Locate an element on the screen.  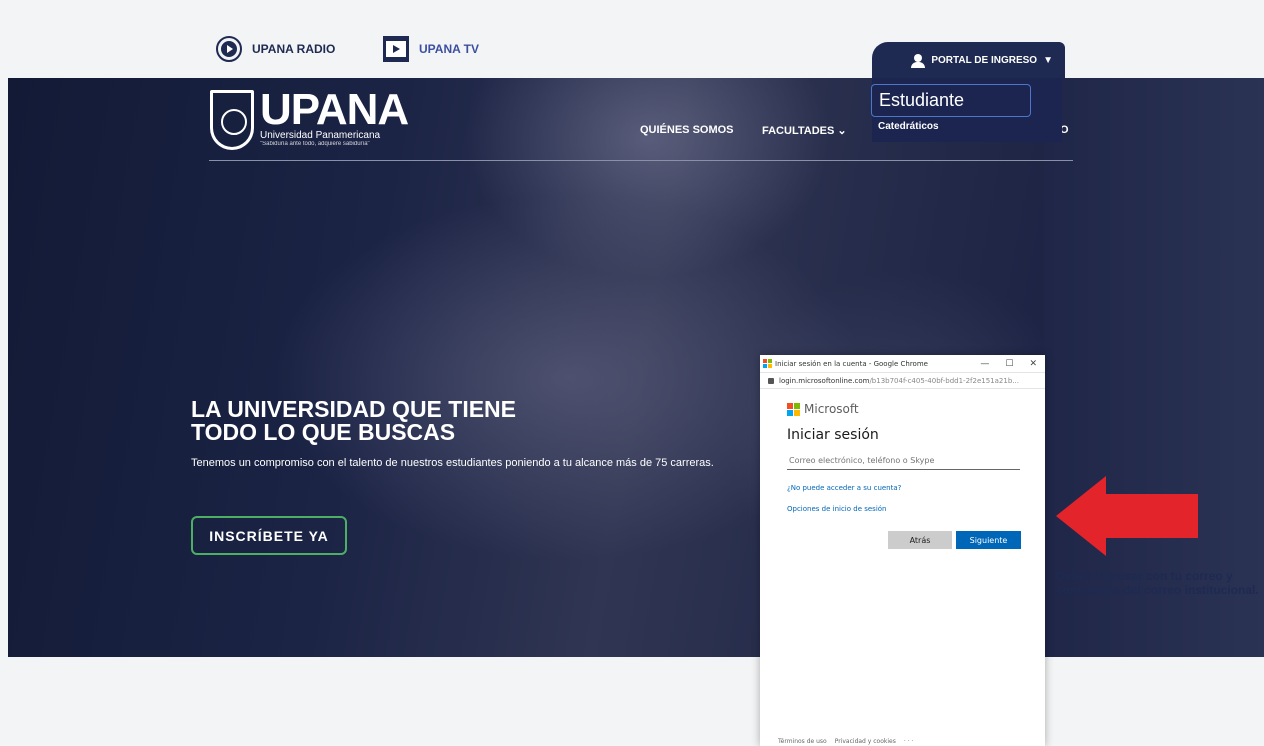
logo-title: UPANA is located at coordinates (334, 109).